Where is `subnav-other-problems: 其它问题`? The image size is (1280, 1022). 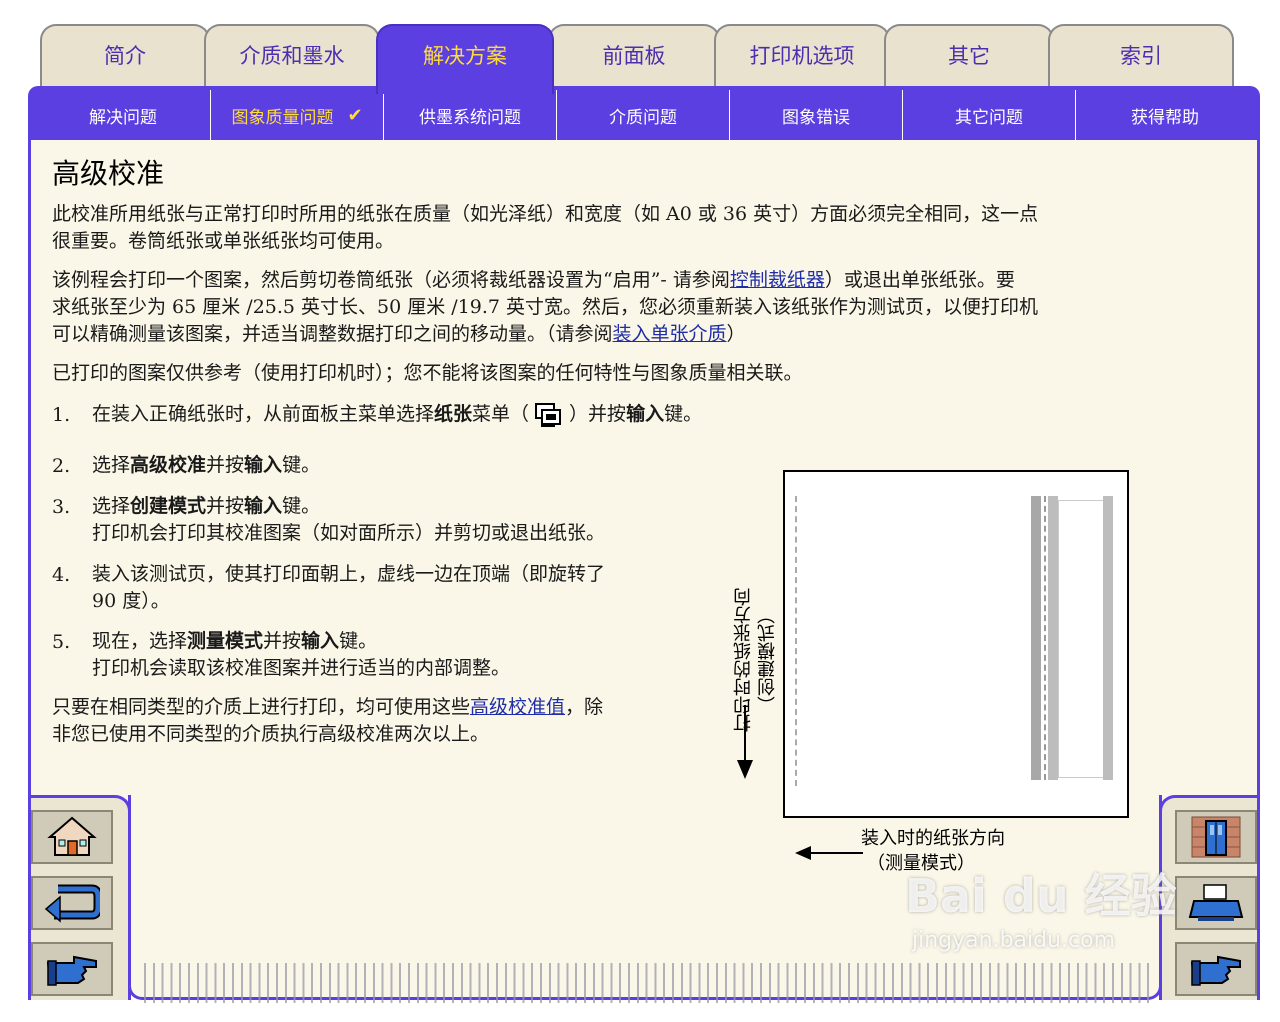
subnav-other-problems: 其它问题 is located at coordinates (989, 115).